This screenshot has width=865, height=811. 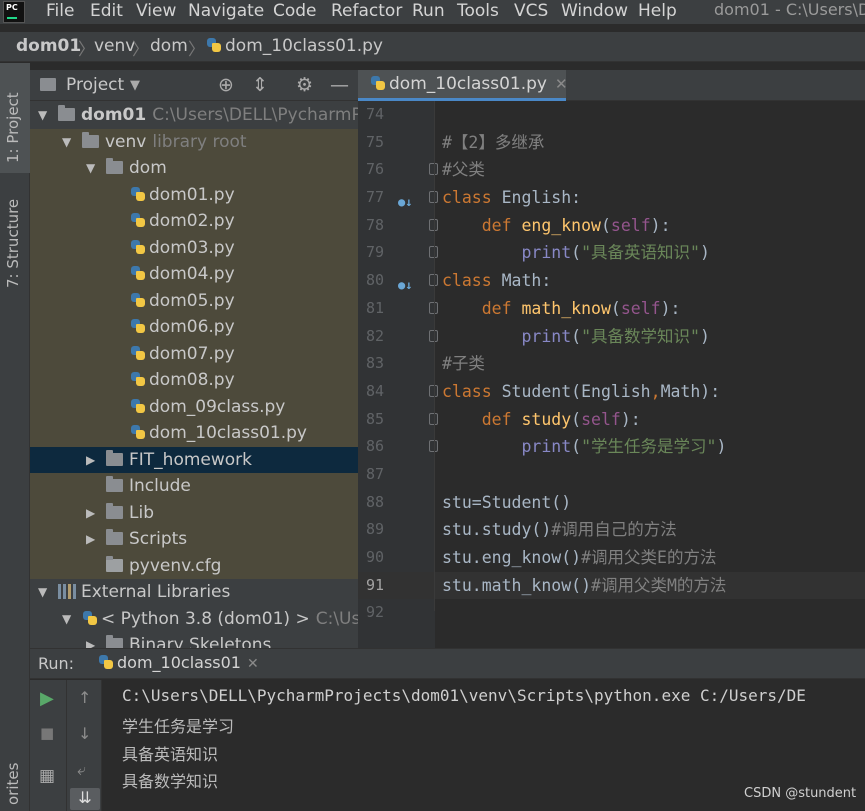 What do you see at coordinates (188, 640) in the screenshot?
I see `tree-item-content: Binary Skeletons` at bounding box center [188, 640].